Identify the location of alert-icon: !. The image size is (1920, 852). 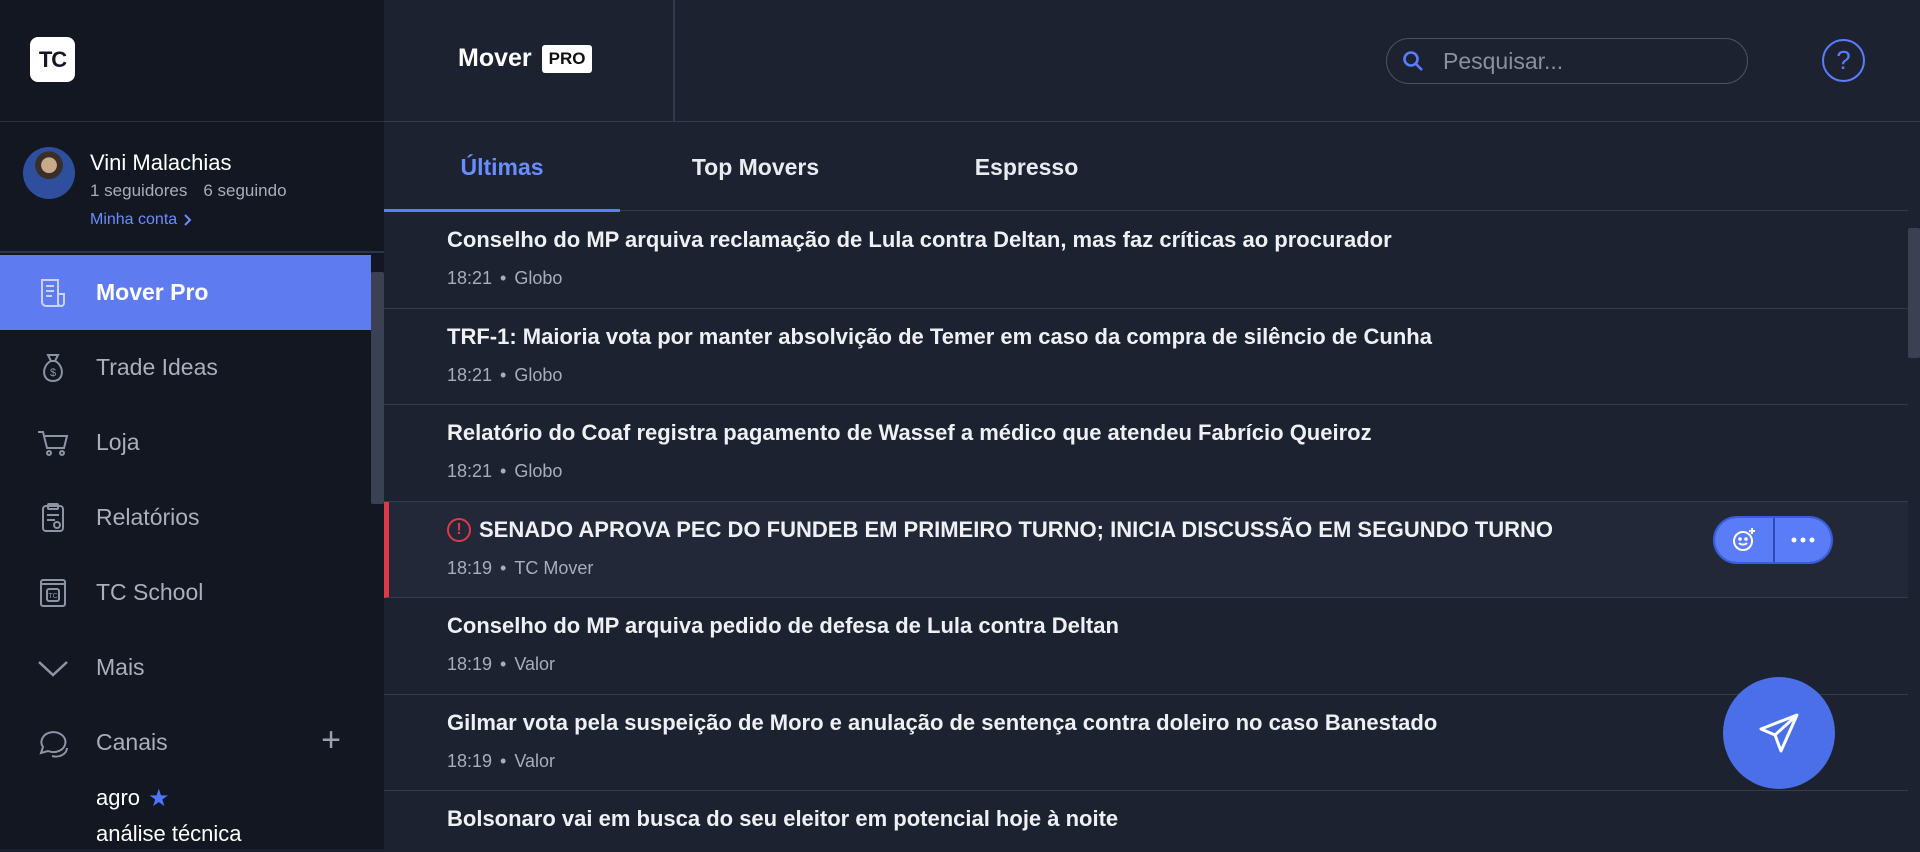
(459, 529).